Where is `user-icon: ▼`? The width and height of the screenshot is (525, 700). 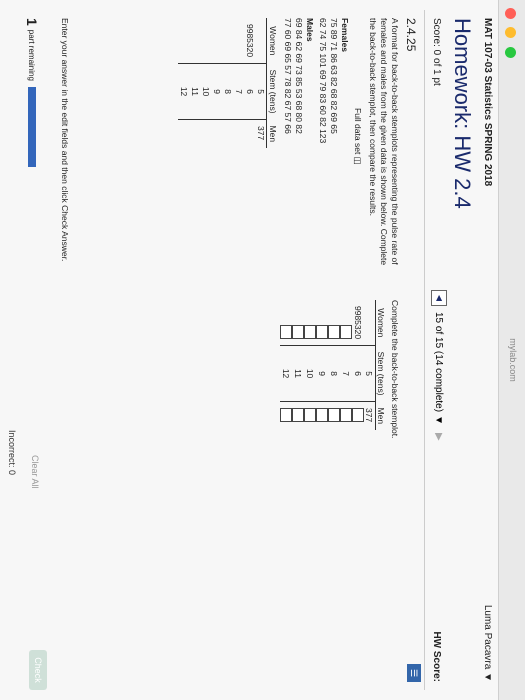
user-icon: ▼ is located at coordinates (487, 677).